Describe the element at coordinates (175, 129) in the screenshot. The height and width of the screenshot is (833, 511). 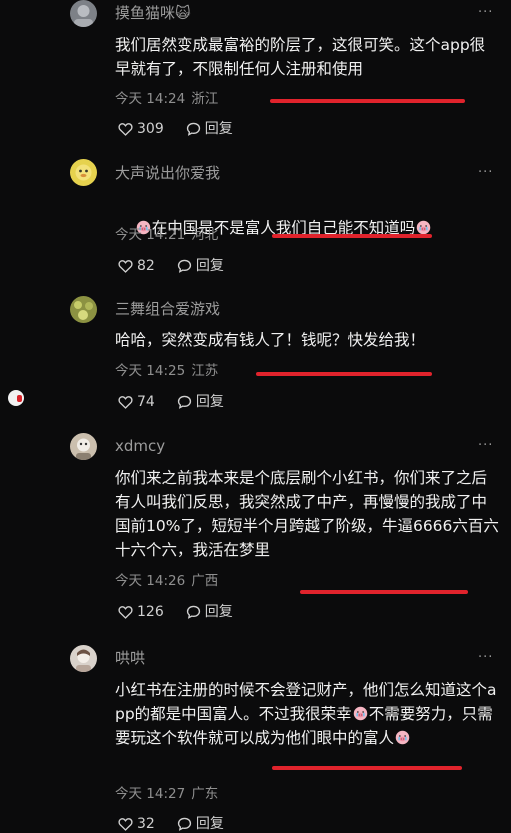
I see `comment-actions: 309 回复` at that location.